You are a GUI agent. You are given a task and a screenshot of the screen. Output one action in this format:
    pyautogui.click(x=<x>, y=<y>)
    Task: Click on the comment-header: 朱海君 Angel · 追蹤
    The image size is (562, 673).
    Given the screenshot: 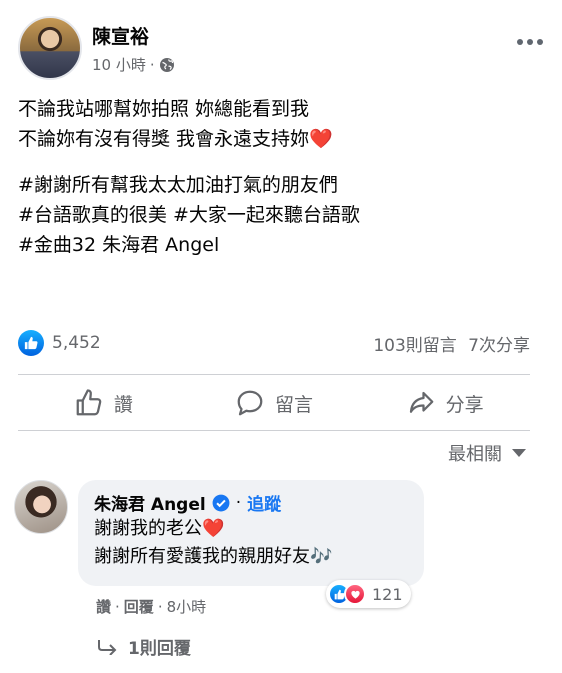 What is the action you would take?
    pyautogui.click(x=251, y=503)
    